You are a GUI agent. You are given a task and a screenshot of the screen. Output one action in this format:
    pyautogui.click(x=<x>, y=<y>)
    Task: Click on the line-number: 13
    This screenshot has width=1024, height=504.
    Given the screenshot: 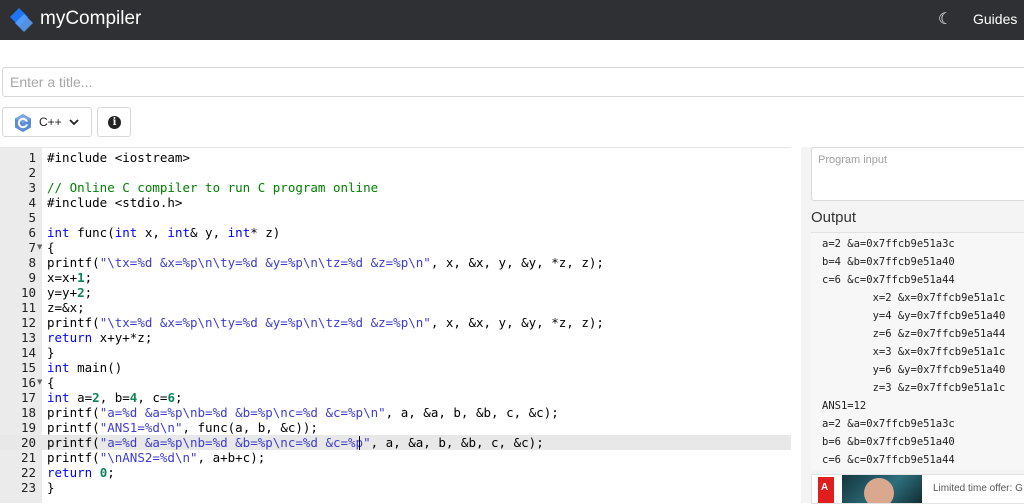 What is the action you would take?
    pyautogui.click(x=28, y=337)
    